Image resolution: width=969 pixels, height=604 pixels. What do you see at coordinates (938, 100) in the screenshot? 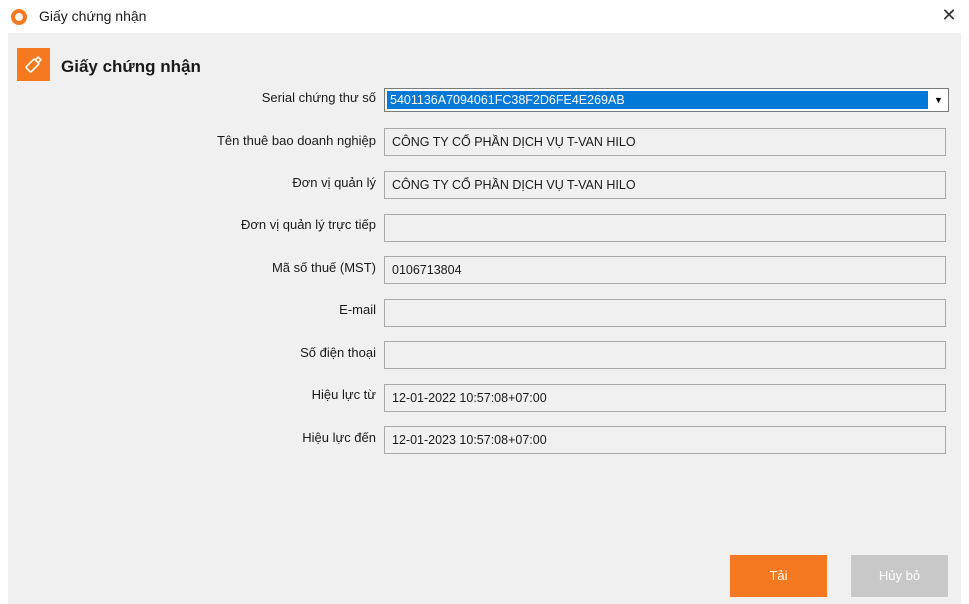
I see `chevron-down-icon: ▼` at bounding box center [938, 100].